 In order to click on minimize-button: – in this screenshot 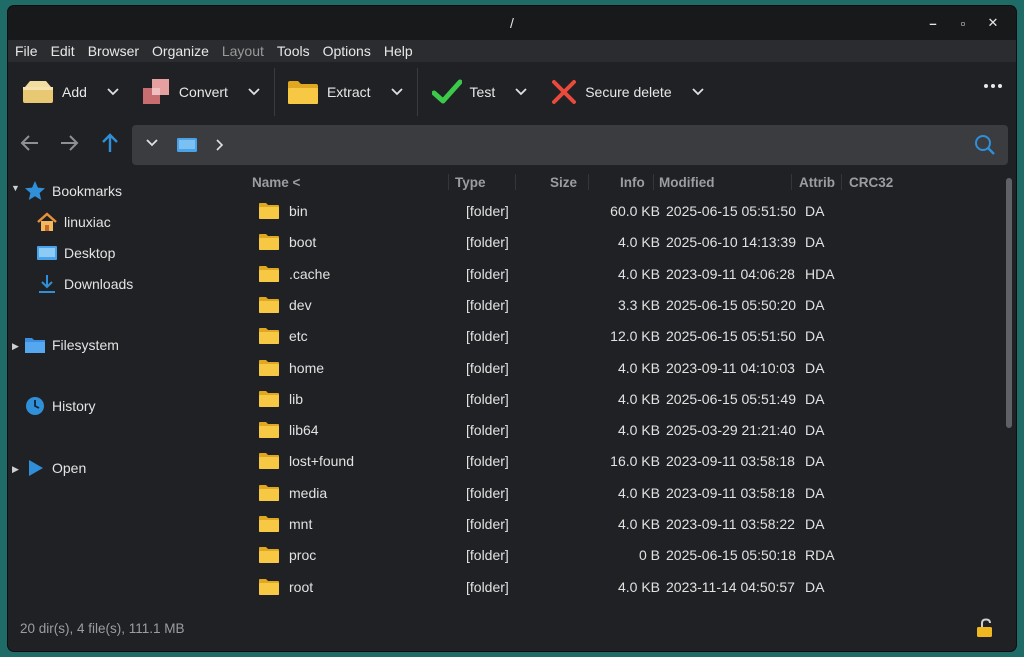, I will do `click(933, 23)`.